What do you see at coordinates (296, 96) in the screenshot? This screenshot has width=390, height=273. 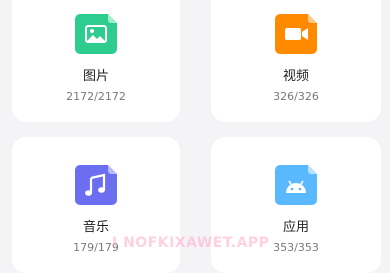 I see `category-count: 326/326` at bounding box center [296, 96].